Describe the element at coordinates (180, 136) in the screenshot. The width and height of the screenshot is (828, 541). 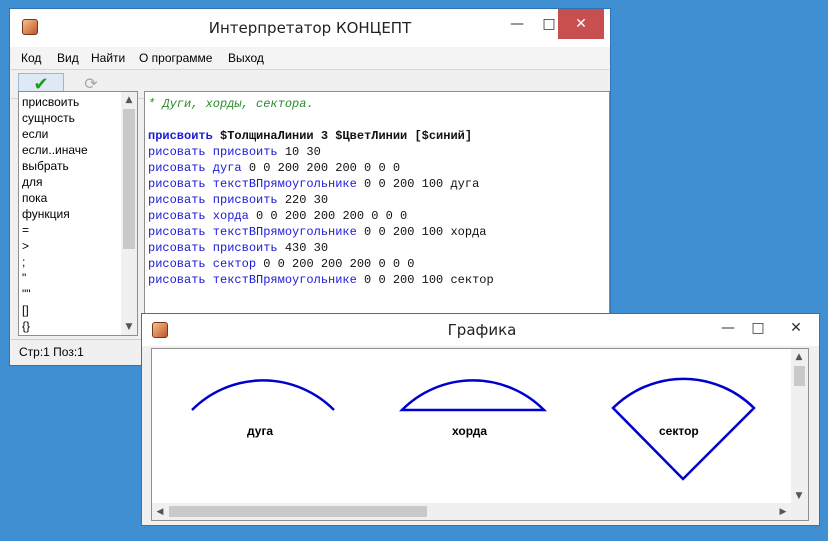
I see `code-keyword: присвоить` at that location.